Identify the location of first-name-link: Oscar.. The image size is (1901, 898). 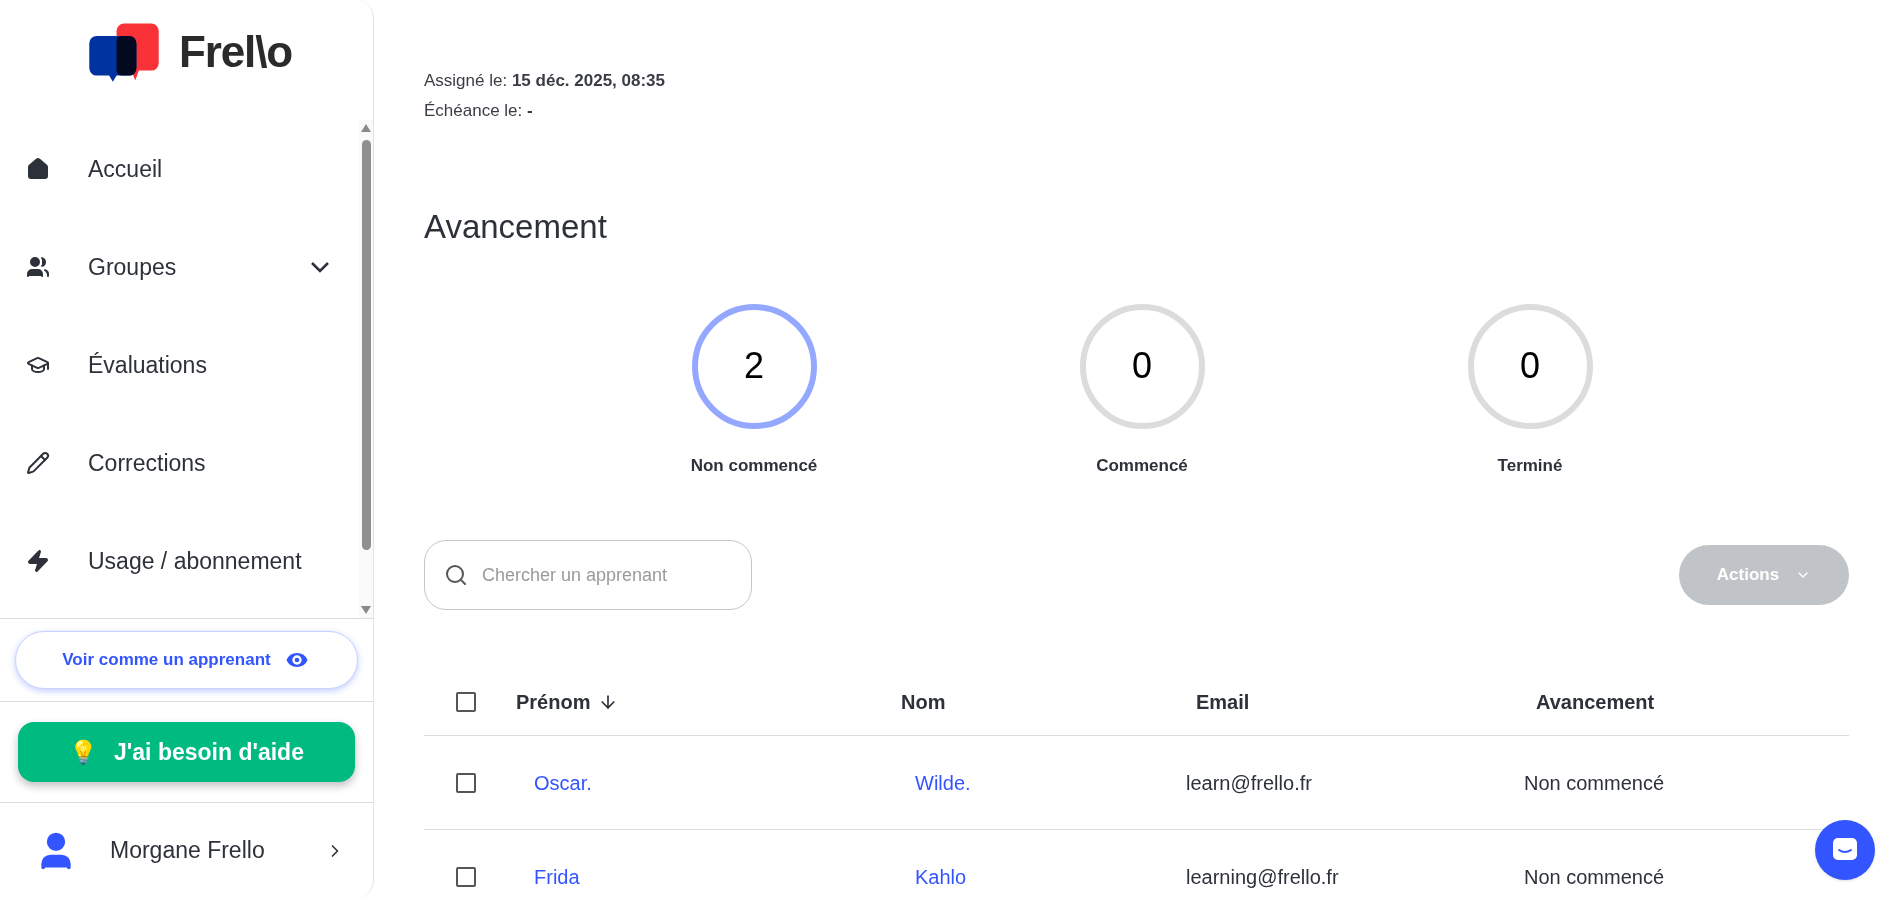
(563, 782).